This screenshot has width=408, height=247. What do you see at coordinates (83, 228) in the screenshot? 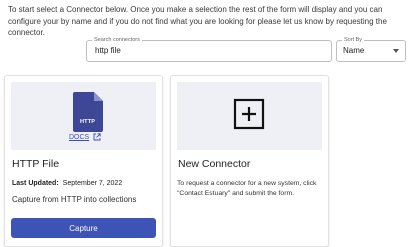
I see `capture-button: Capture` at bounding box center [83, 228].